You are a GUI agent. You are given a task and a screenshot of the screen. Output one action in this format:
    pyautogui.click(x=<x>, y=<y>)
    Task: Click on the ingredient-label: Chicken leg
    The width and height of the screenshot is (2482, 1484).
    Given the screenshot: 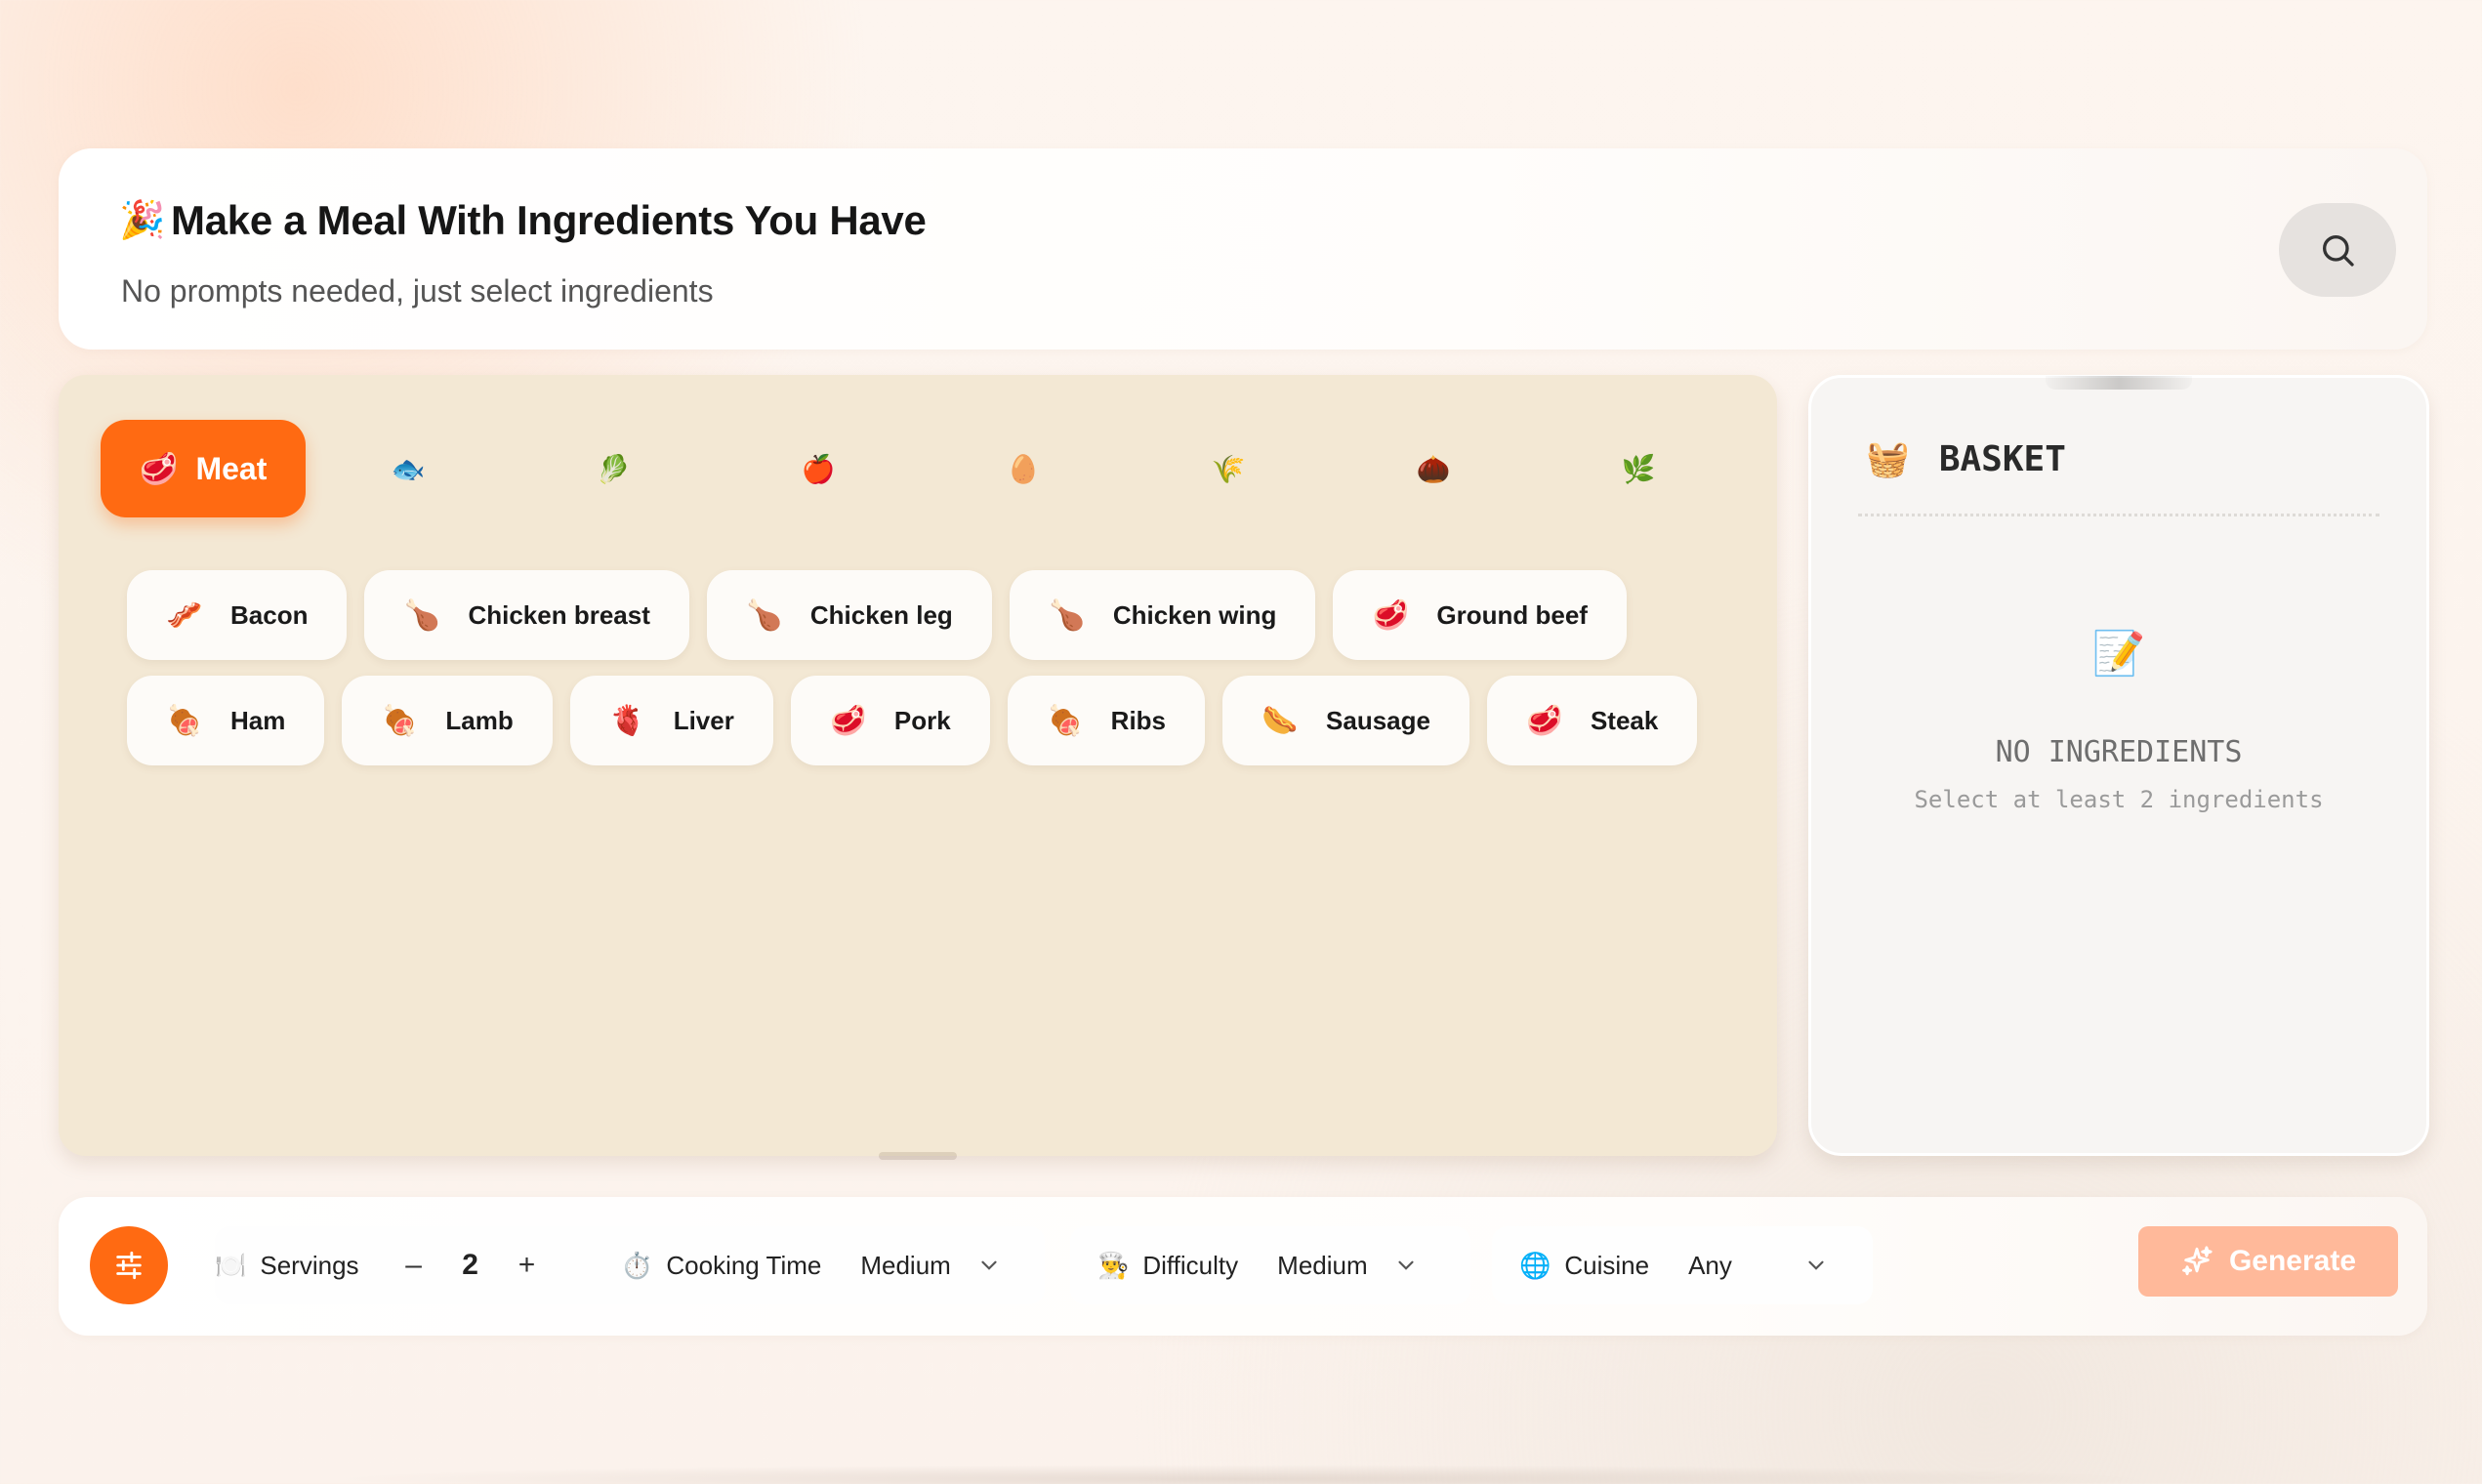 What is the action you would take?
    pyautogui.click(x=881, y=615)
    